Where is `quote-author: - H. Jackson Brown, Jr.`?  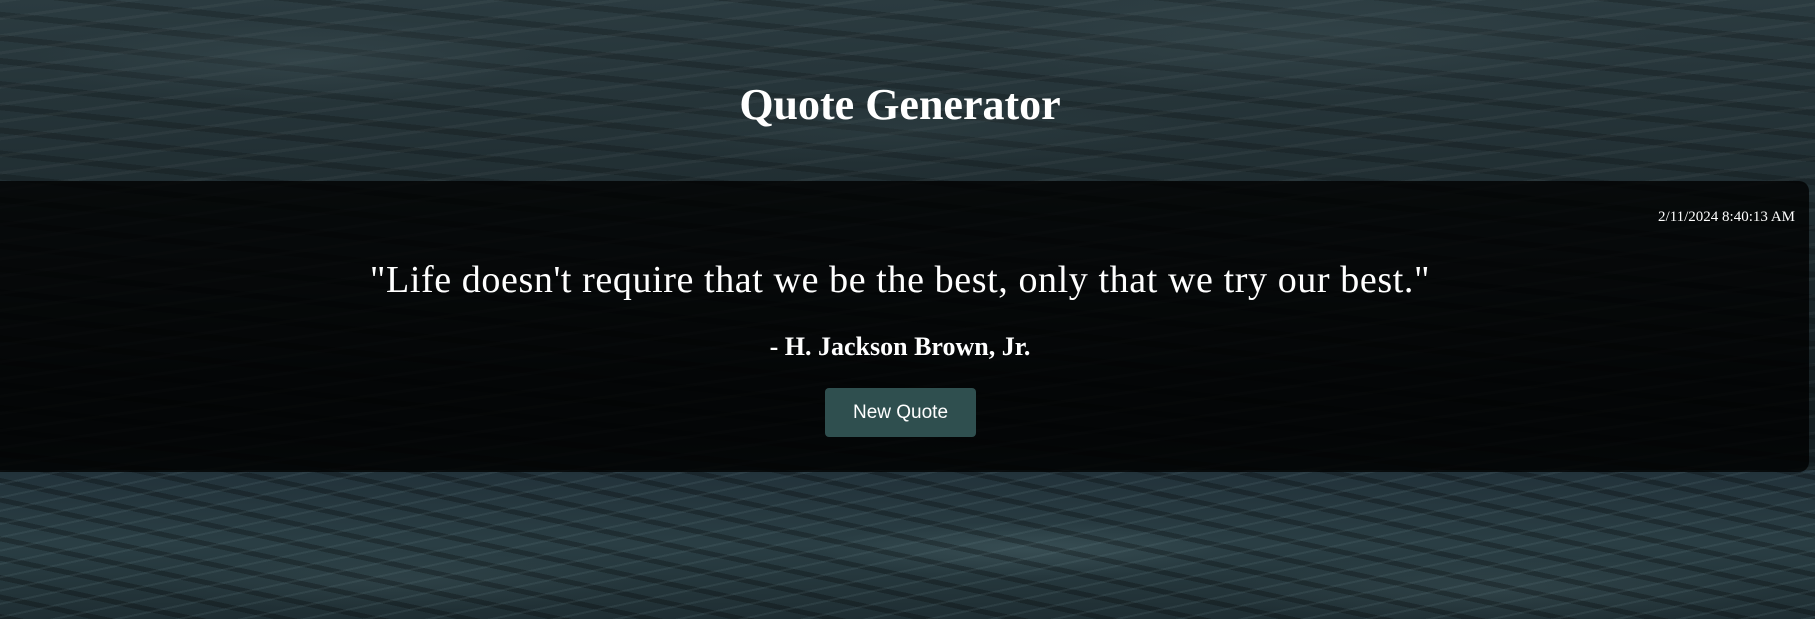 quote-author: - H. Jackson Brown, Jr. is located at coordinates (900, 346).